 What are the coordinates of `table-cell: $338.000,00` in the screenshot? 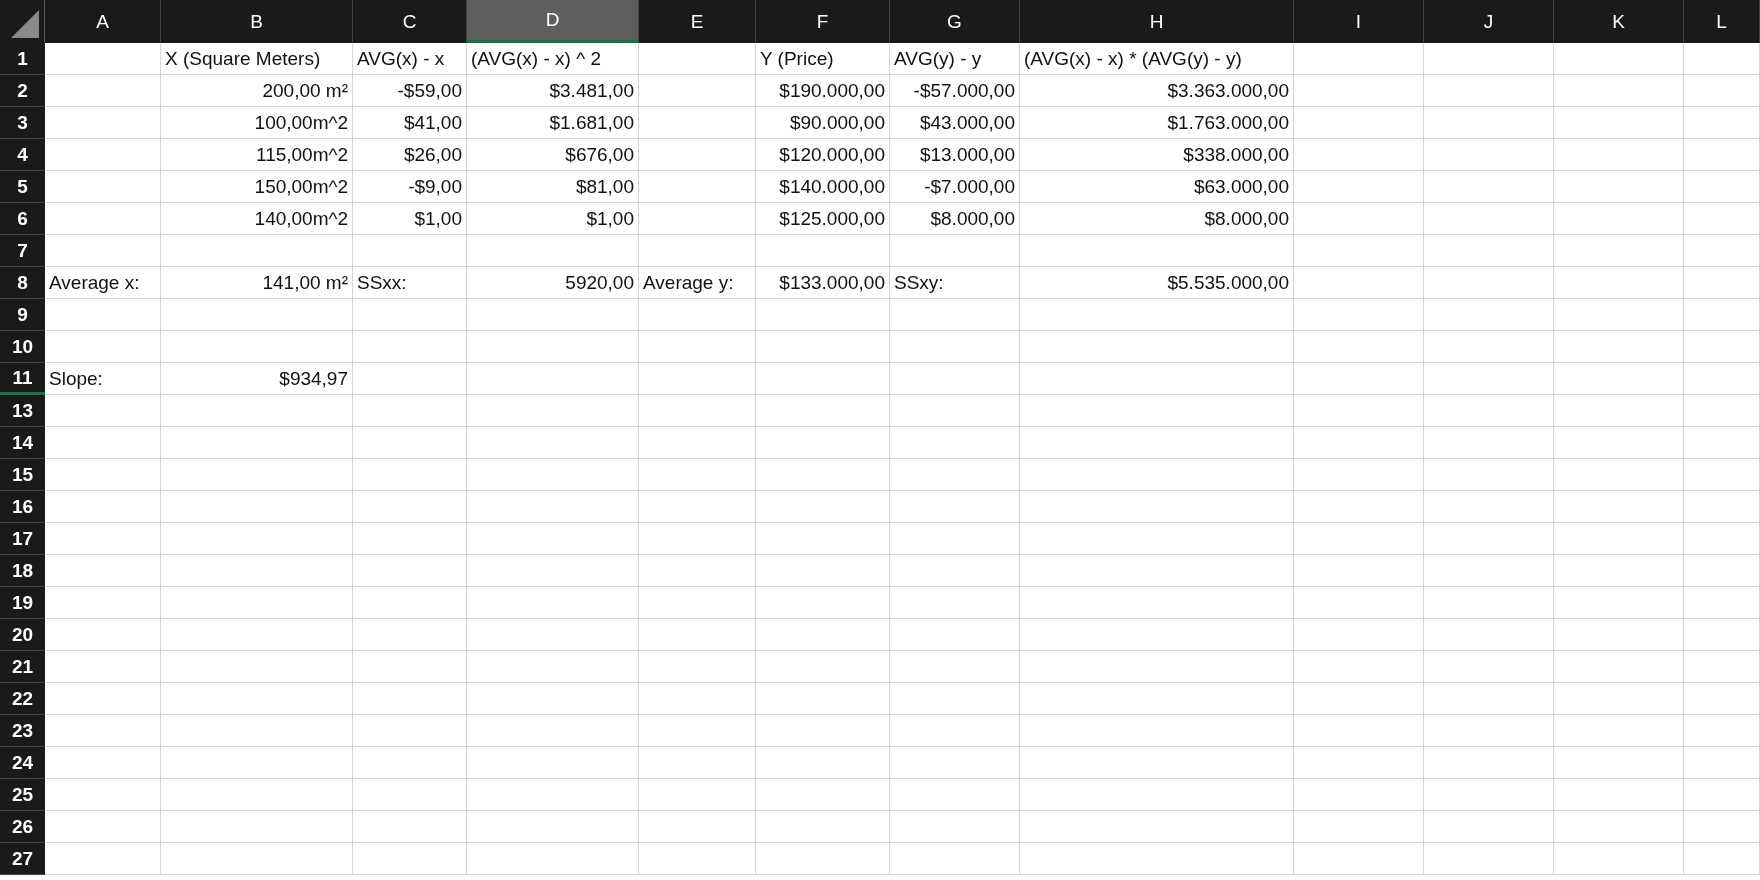 It's located at (1236, 154).